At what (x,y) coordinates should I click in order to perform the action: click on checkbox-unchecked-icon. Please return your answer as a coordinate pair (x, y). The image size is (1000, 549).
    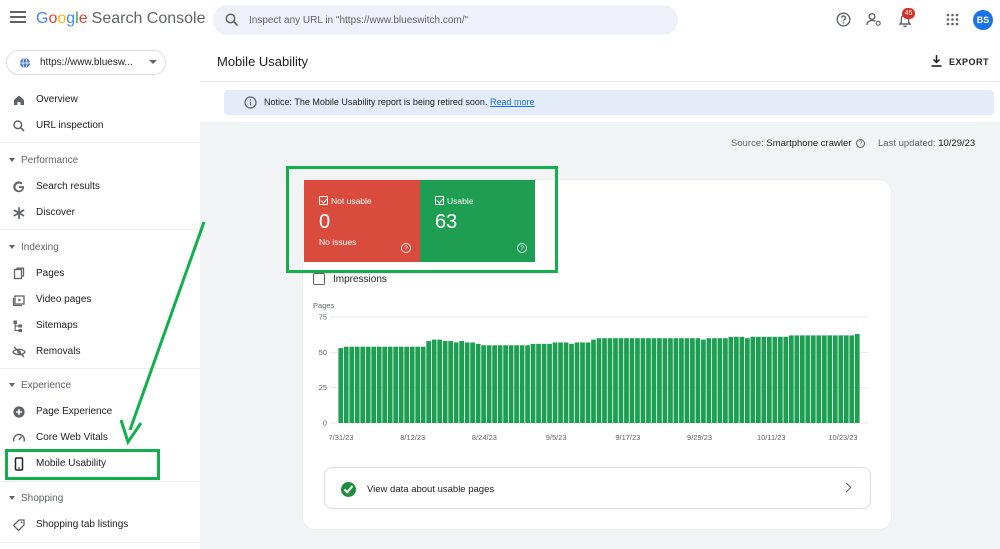
    Looking at the image, I should click on (319, 279).